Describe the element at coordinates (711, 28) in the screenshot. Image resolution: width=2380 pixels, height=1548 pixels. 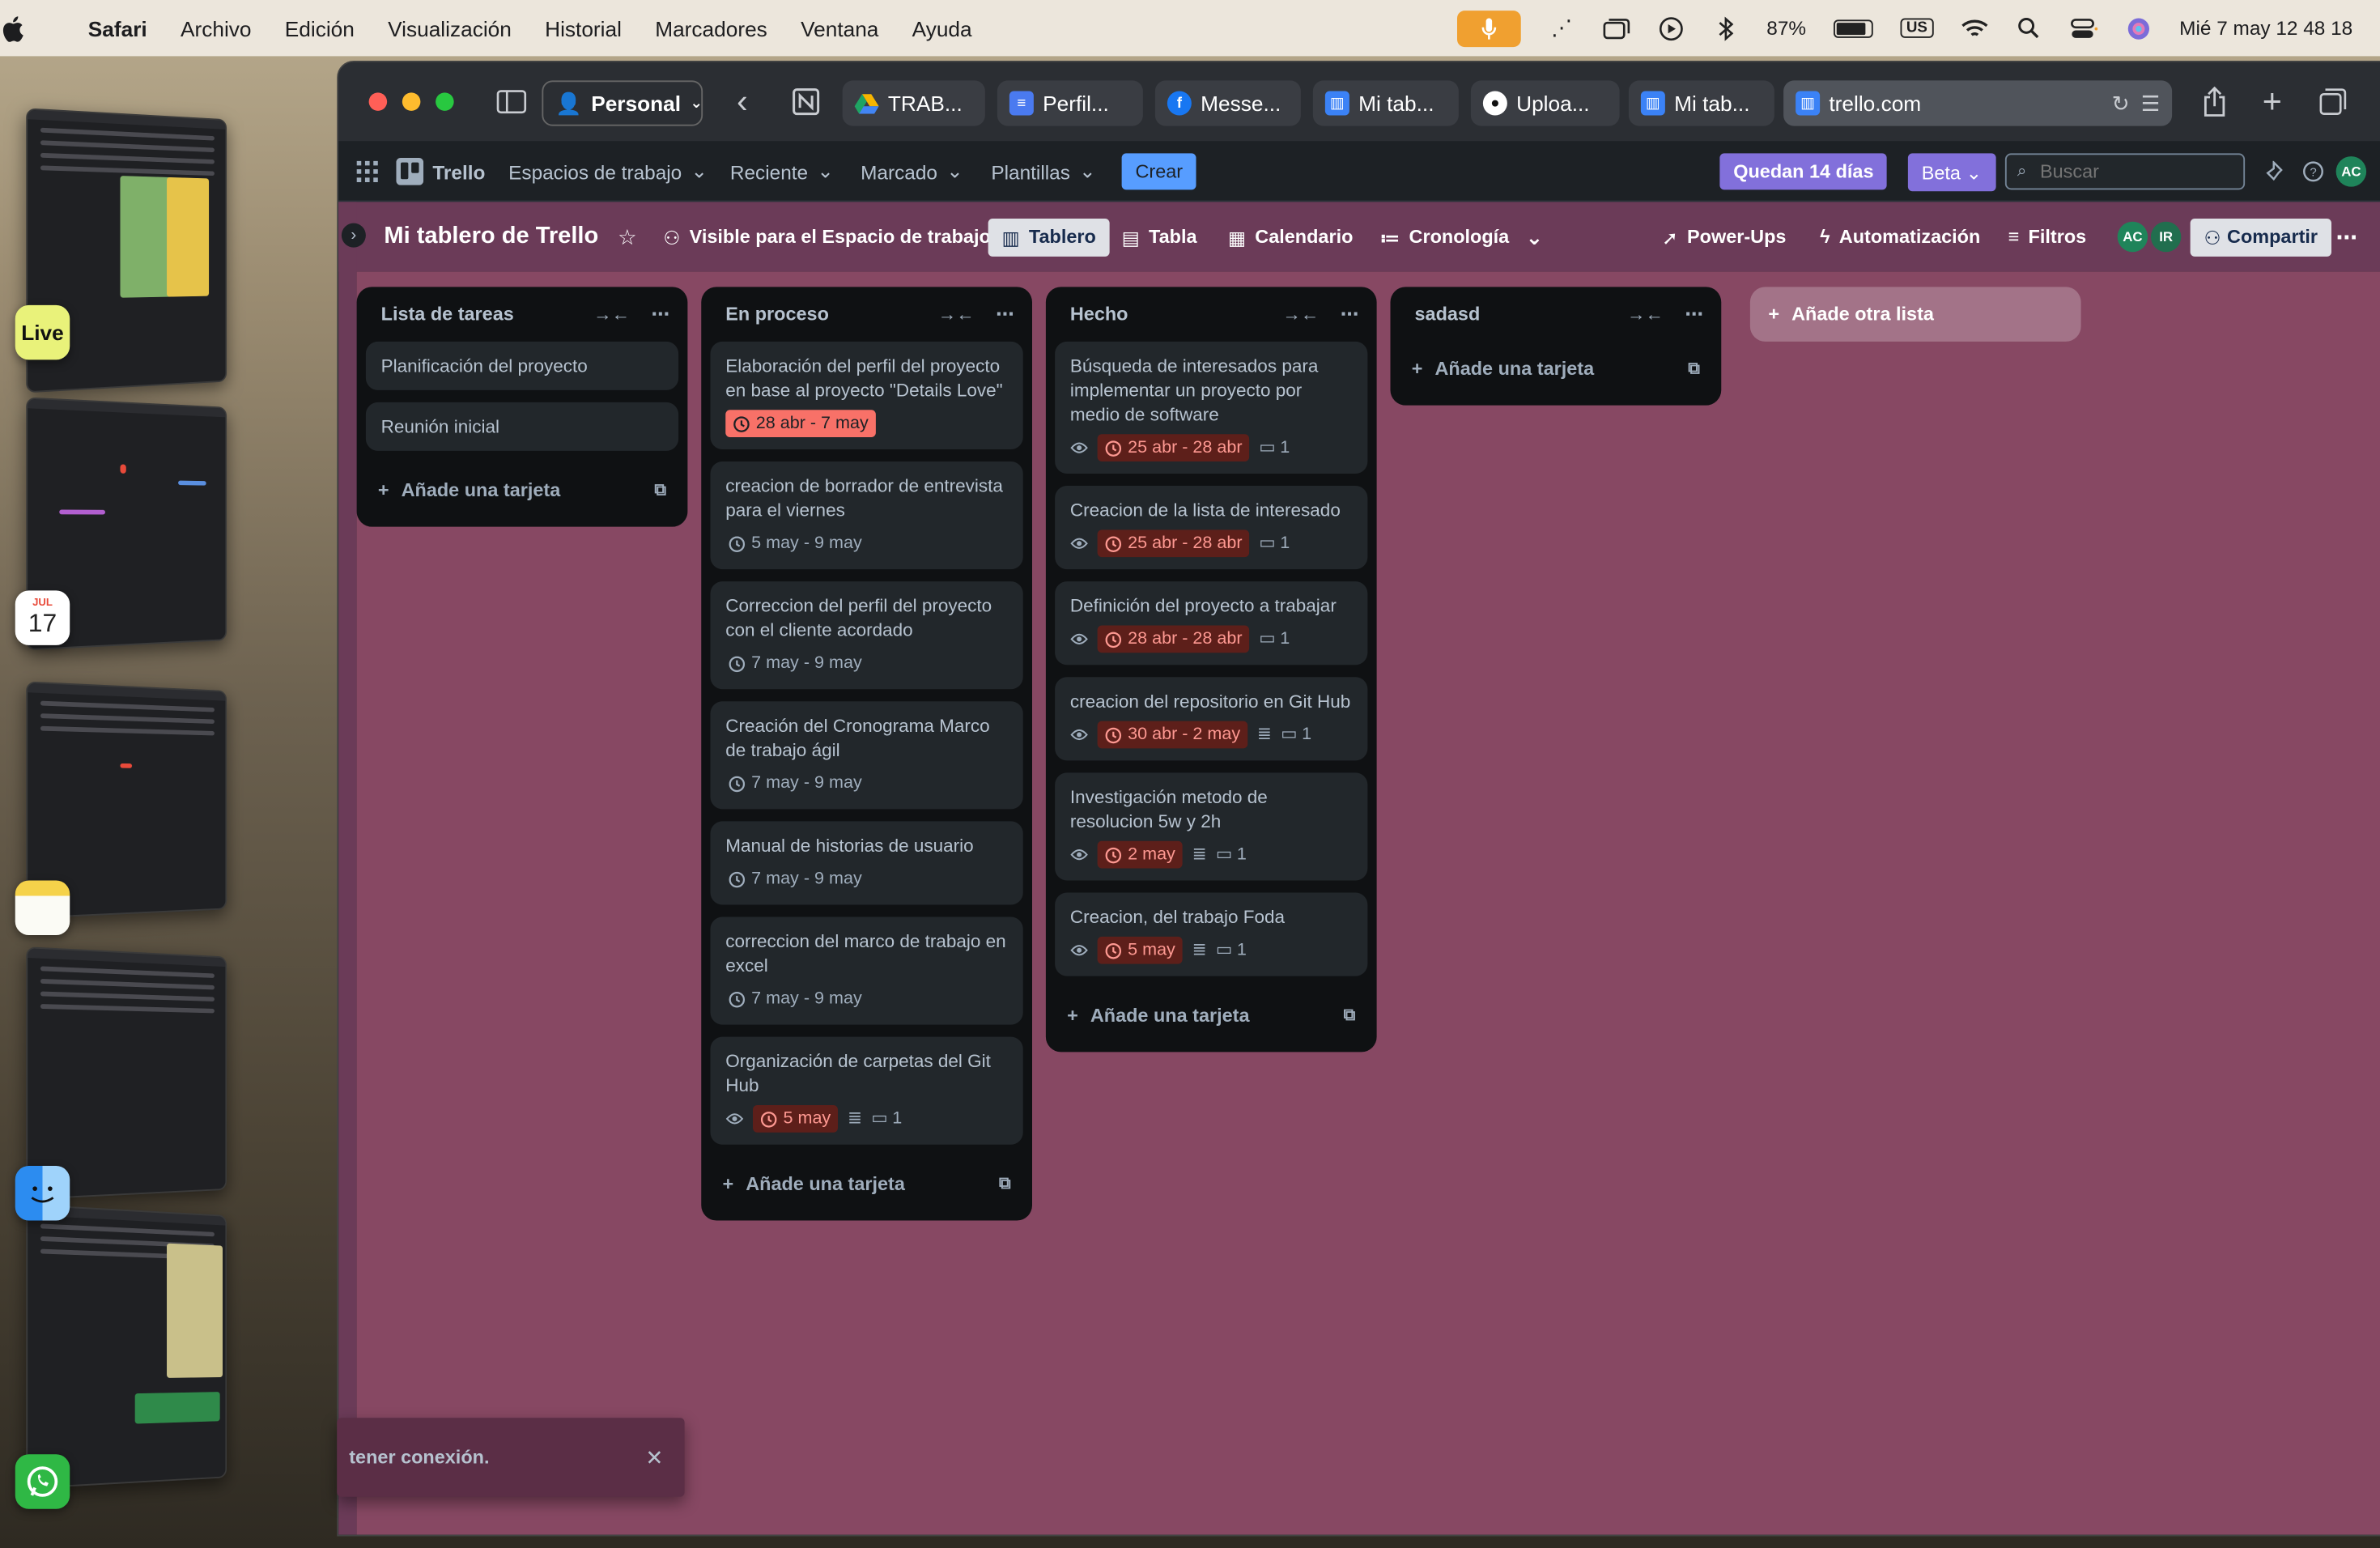
I see `menu-marcadores: Marcadores` at that location.